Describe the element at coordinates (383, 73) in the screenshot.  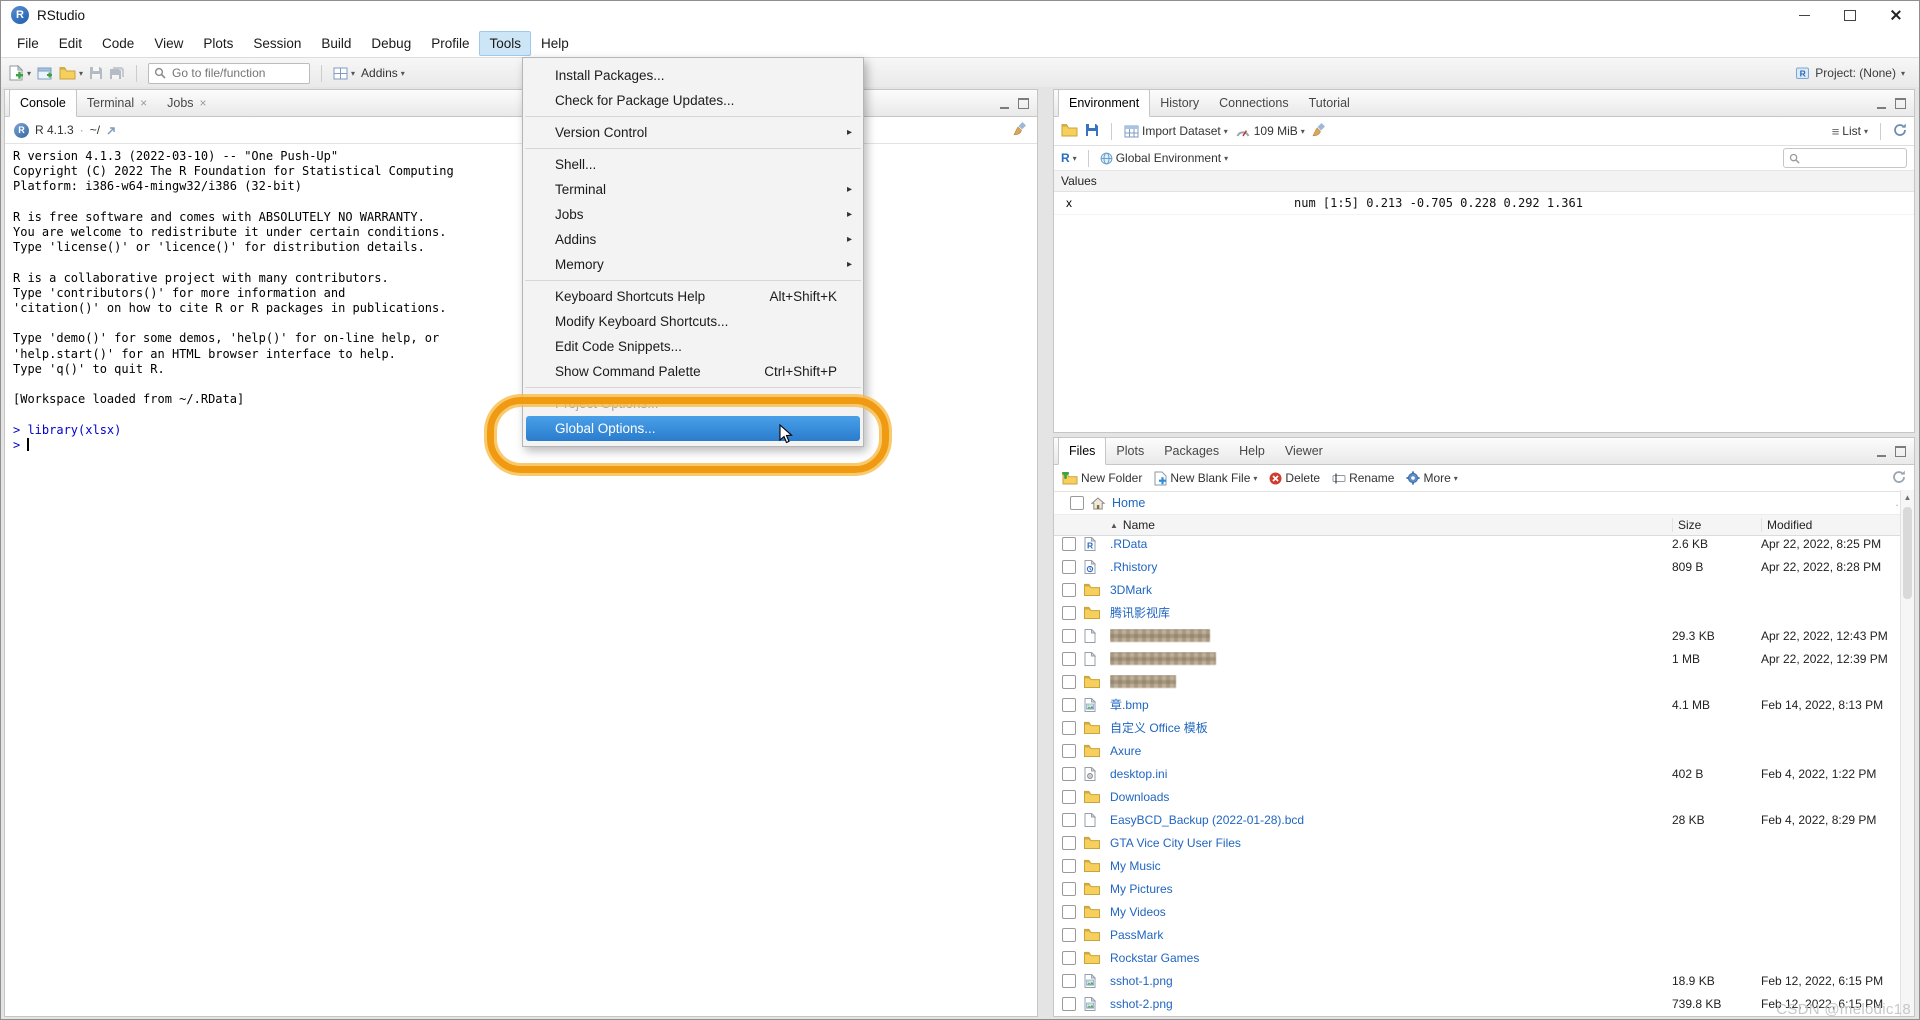
I see `addins-button: Addins ▾` at that location.